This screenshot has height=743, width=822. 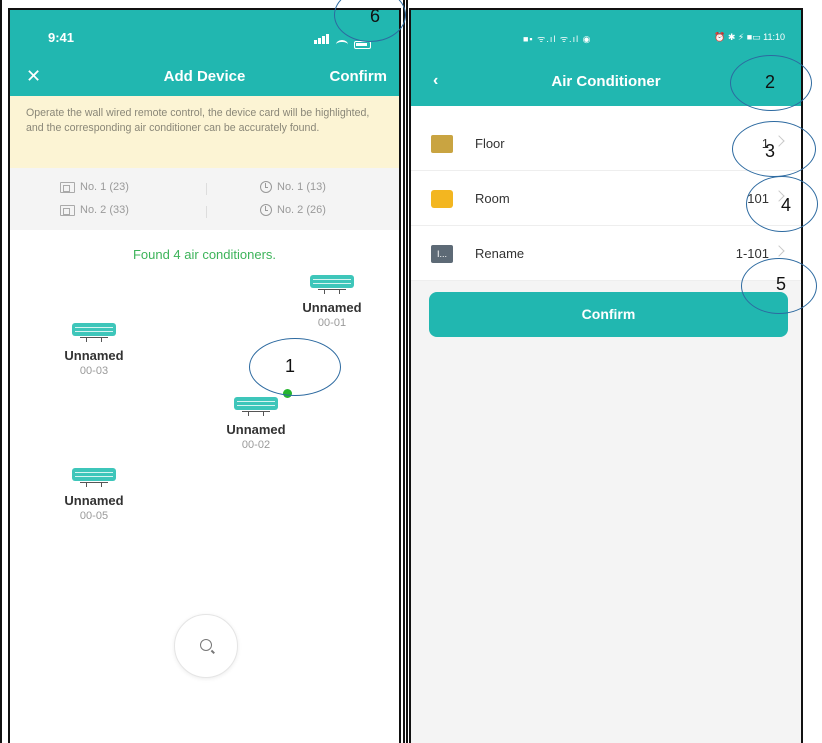 I want to click on device-card: Unnamed 00-01, so click(x=332, y=302).